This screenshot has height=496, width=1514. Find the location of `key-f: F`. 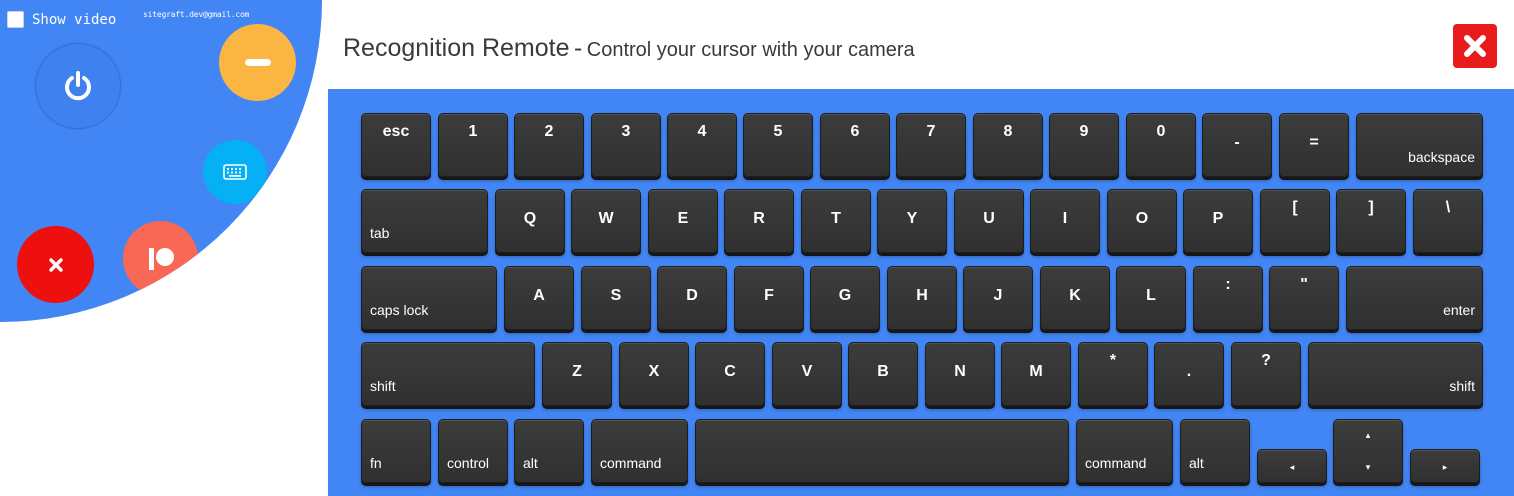

key-f: F is located at coordinates (769, 298).